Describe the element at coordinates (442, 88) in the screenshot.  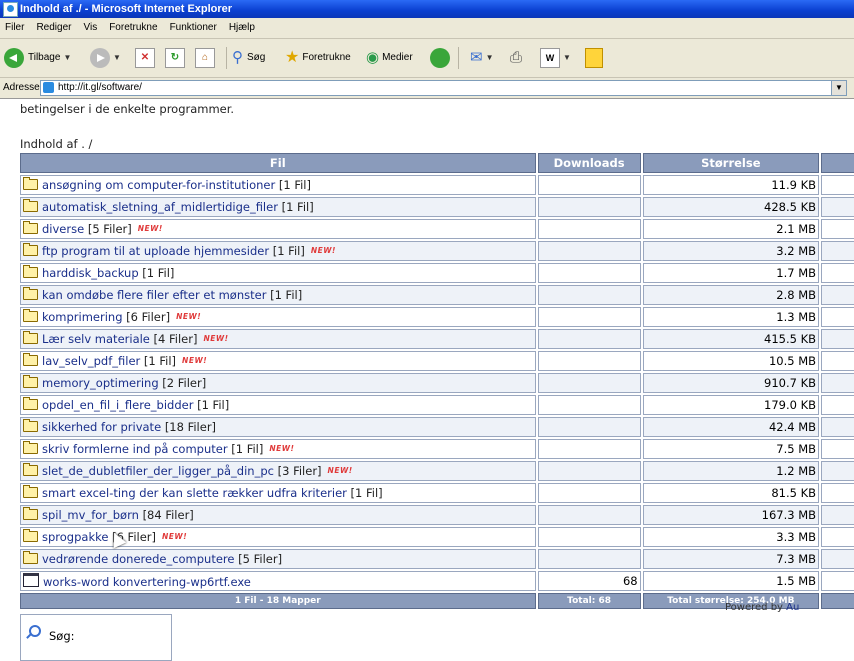
I see `address-input: http://it.gl/software/` at that location.